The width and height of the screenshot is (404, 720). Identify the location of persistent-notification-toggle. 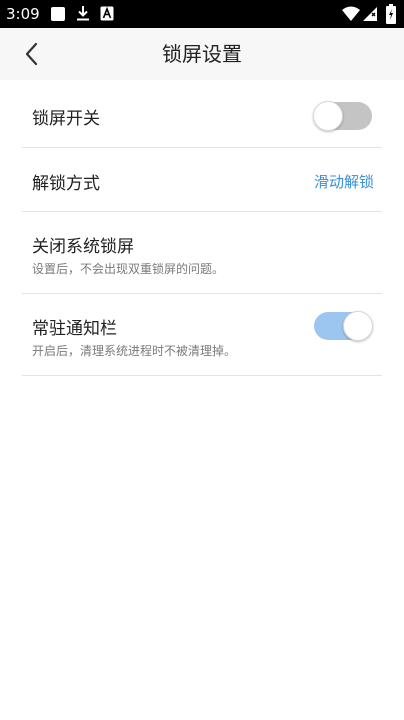
(343, 326).